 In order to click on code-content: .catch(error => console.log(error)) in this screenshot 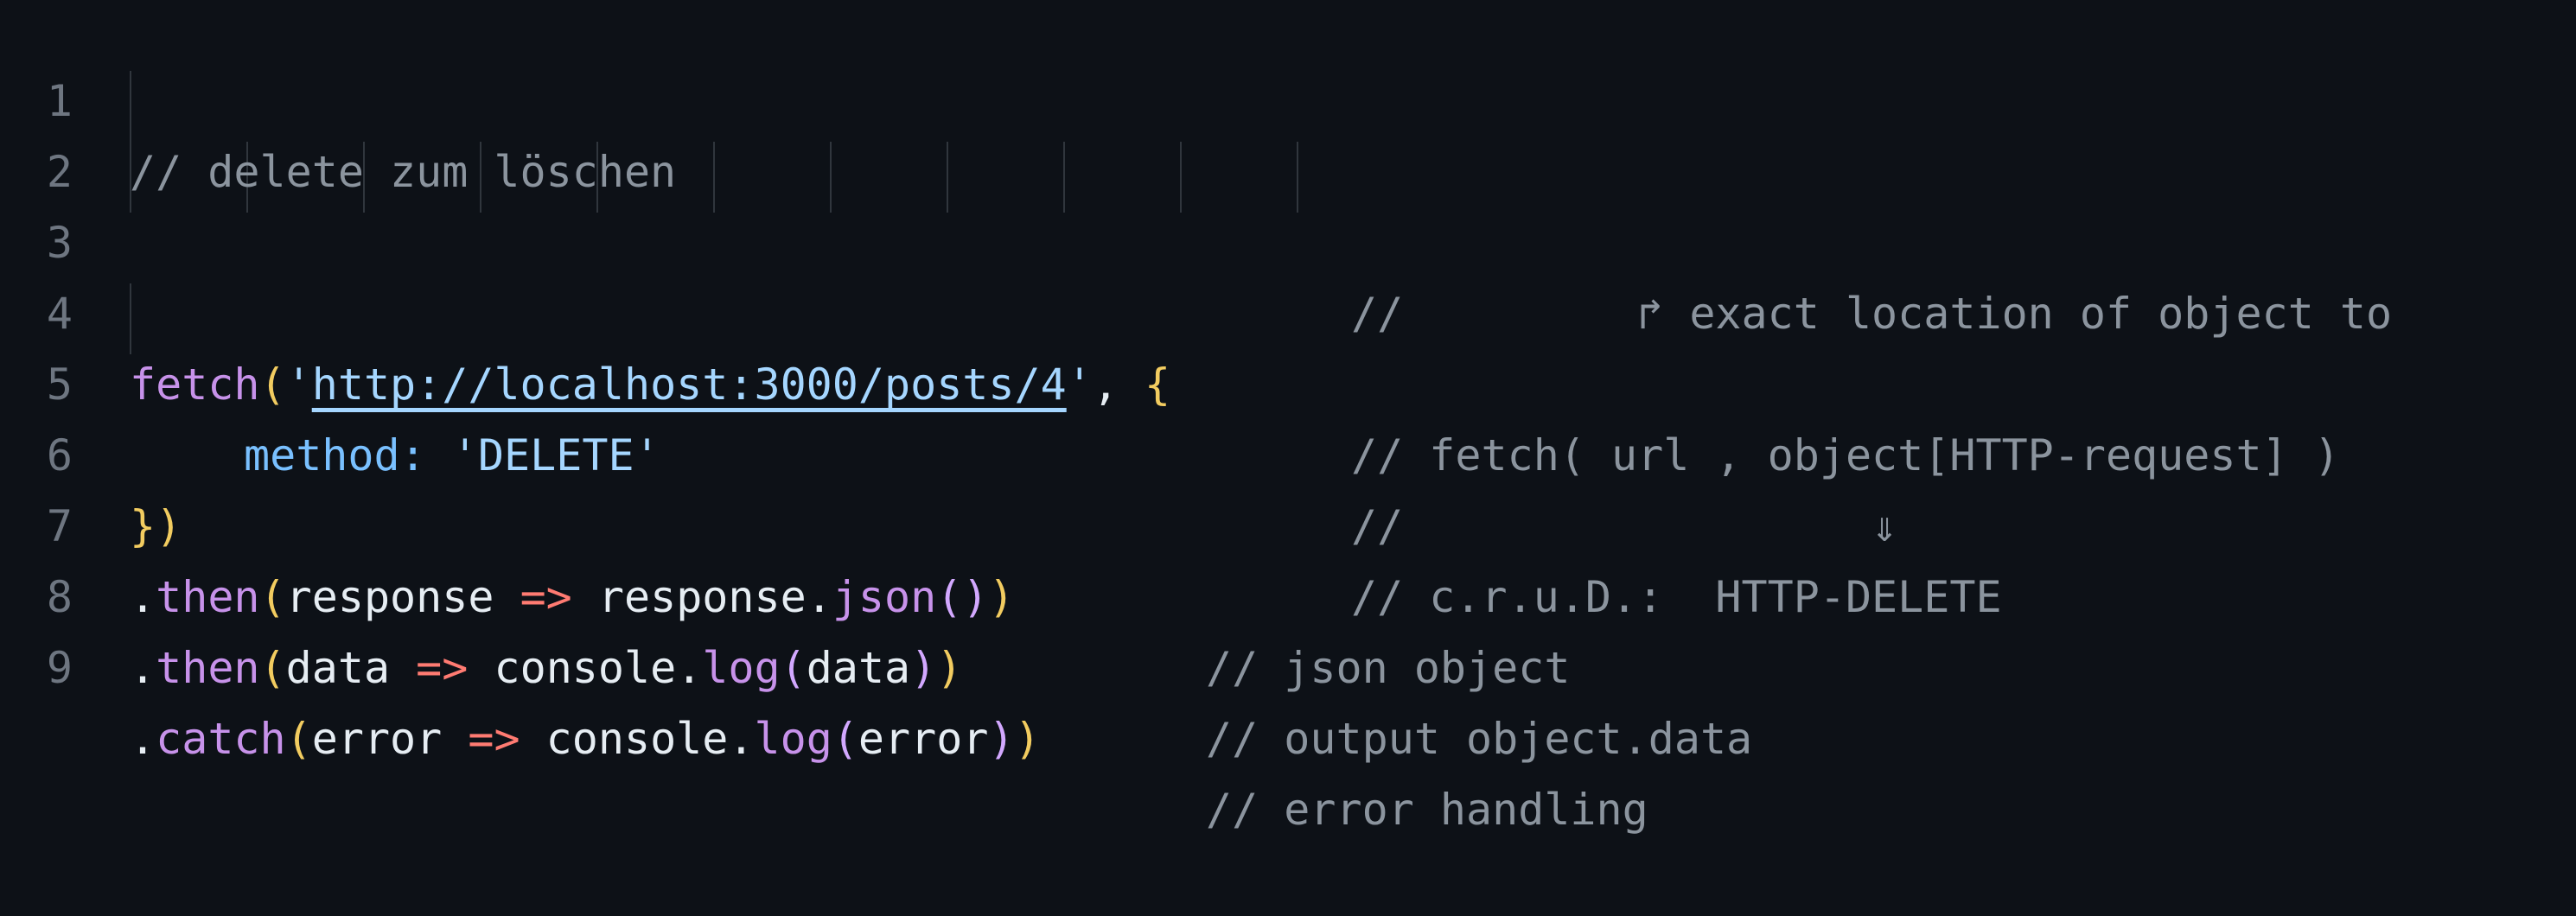, I will do `click(585, 738)`.